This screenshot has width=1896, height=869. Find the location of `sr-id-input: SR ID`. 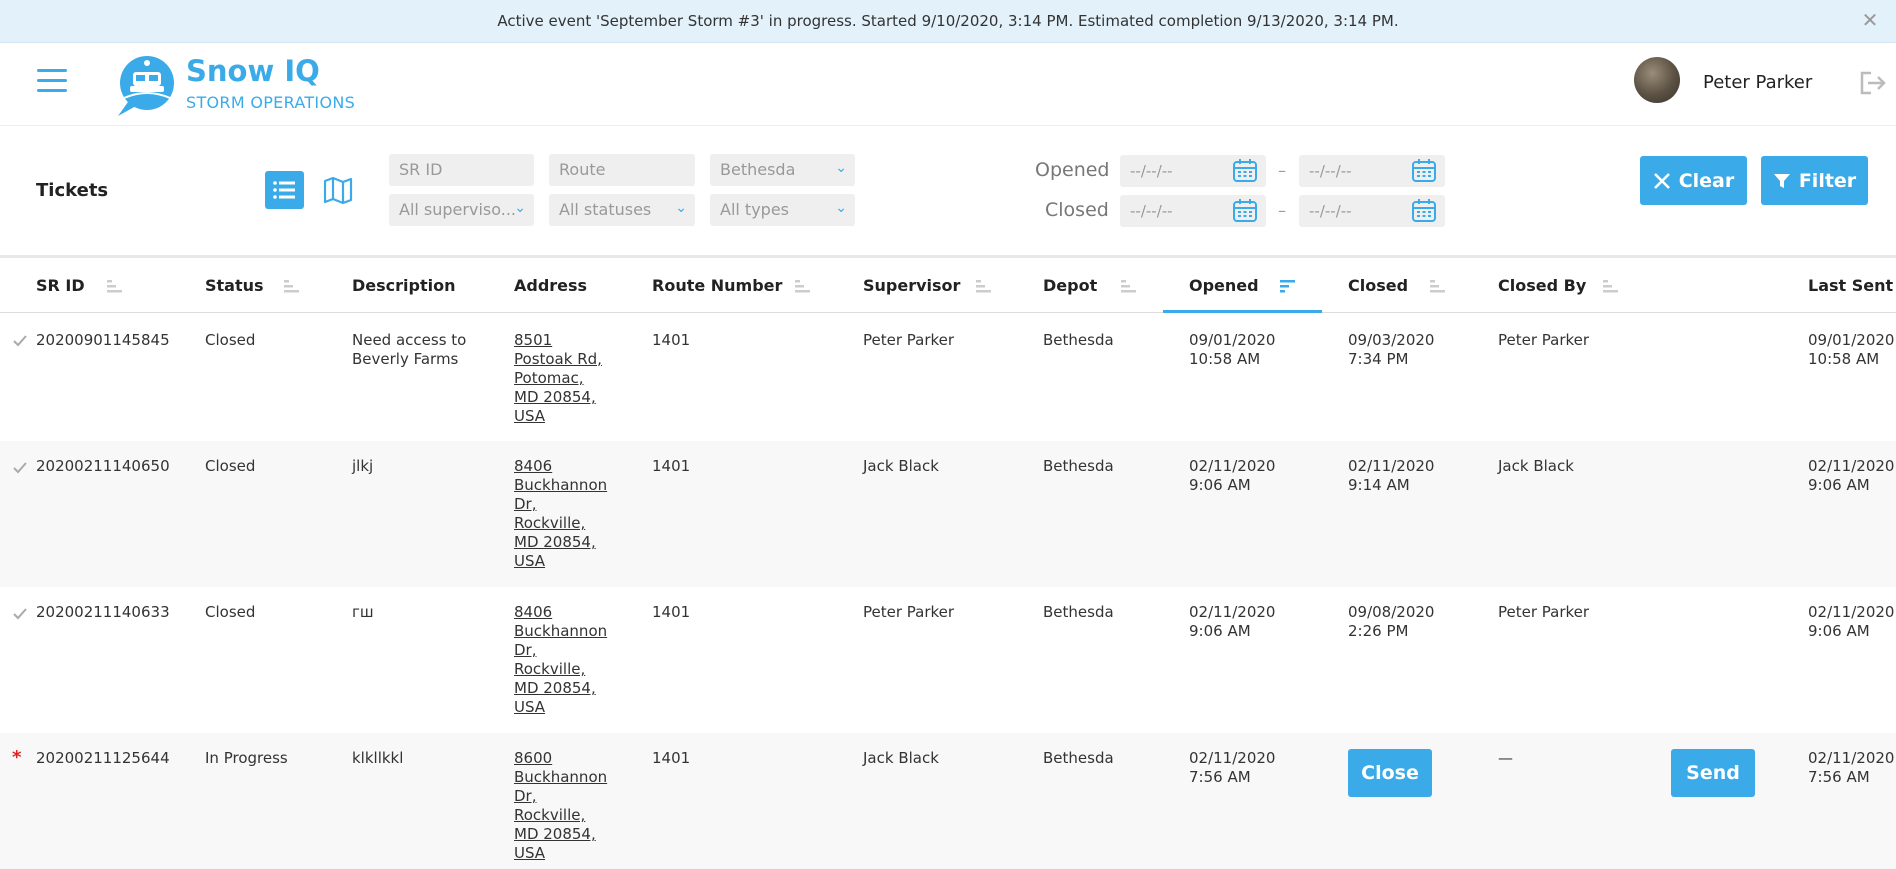

sr-id-input: SR ID is located at coordinates (461, 170).